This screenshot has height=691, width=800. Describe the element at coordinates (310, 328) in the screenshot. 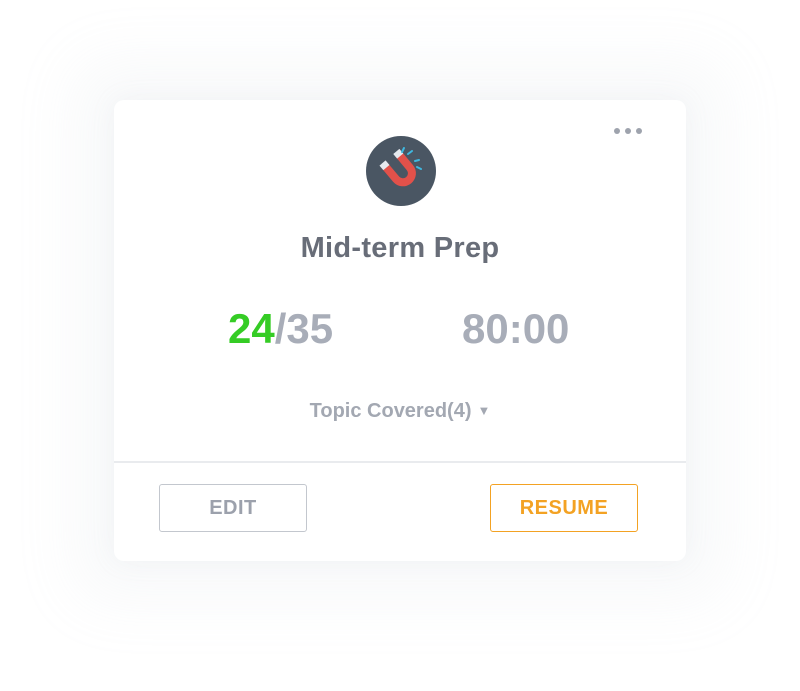

I see `total-count: 35` at that location.